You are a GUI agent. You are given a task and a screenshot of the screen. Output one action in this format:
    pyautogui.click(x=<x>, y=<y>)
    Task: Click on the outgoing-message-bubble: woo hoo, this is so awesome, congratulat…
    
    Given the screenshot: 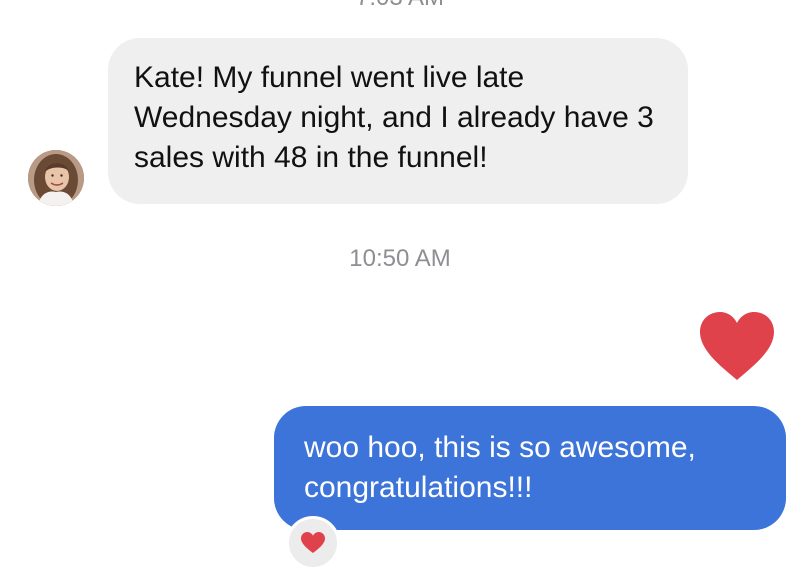 What is the action you would take?
    pyautogui.click(x=530, y=468)
    